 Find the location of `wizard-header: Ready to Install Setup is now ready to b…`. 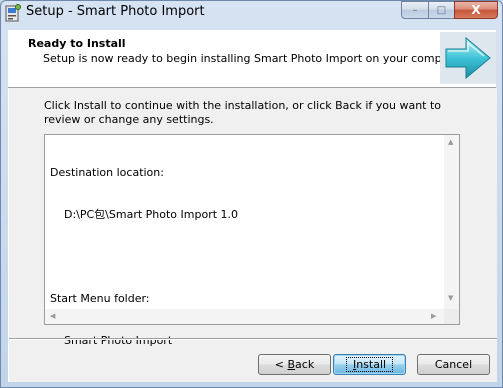

wizard-header: Ready to Install Setup is now ready to b… is located at coordinates (252, 59).